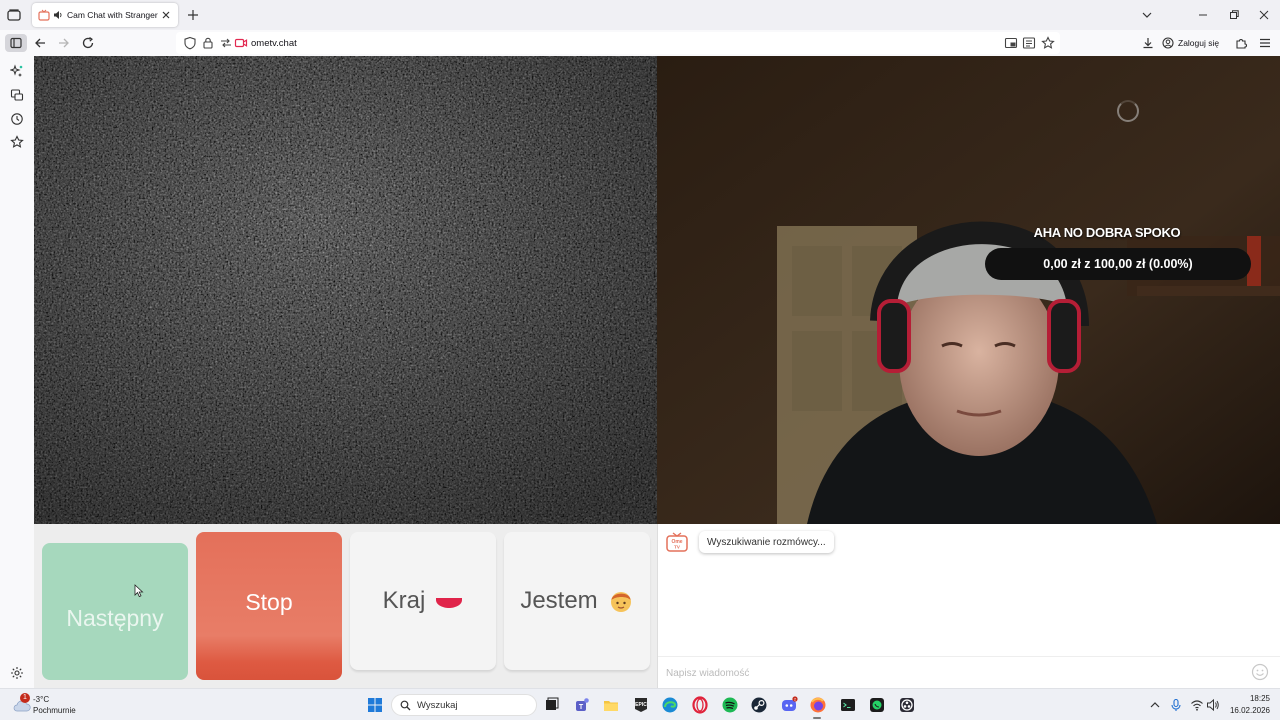 The height and width of the screenshot is (720, 1280). What do you see at coordinates (274, 43) in the screenshot?
I see `url-text: ometv.chat` at bounding box center [274, 43].